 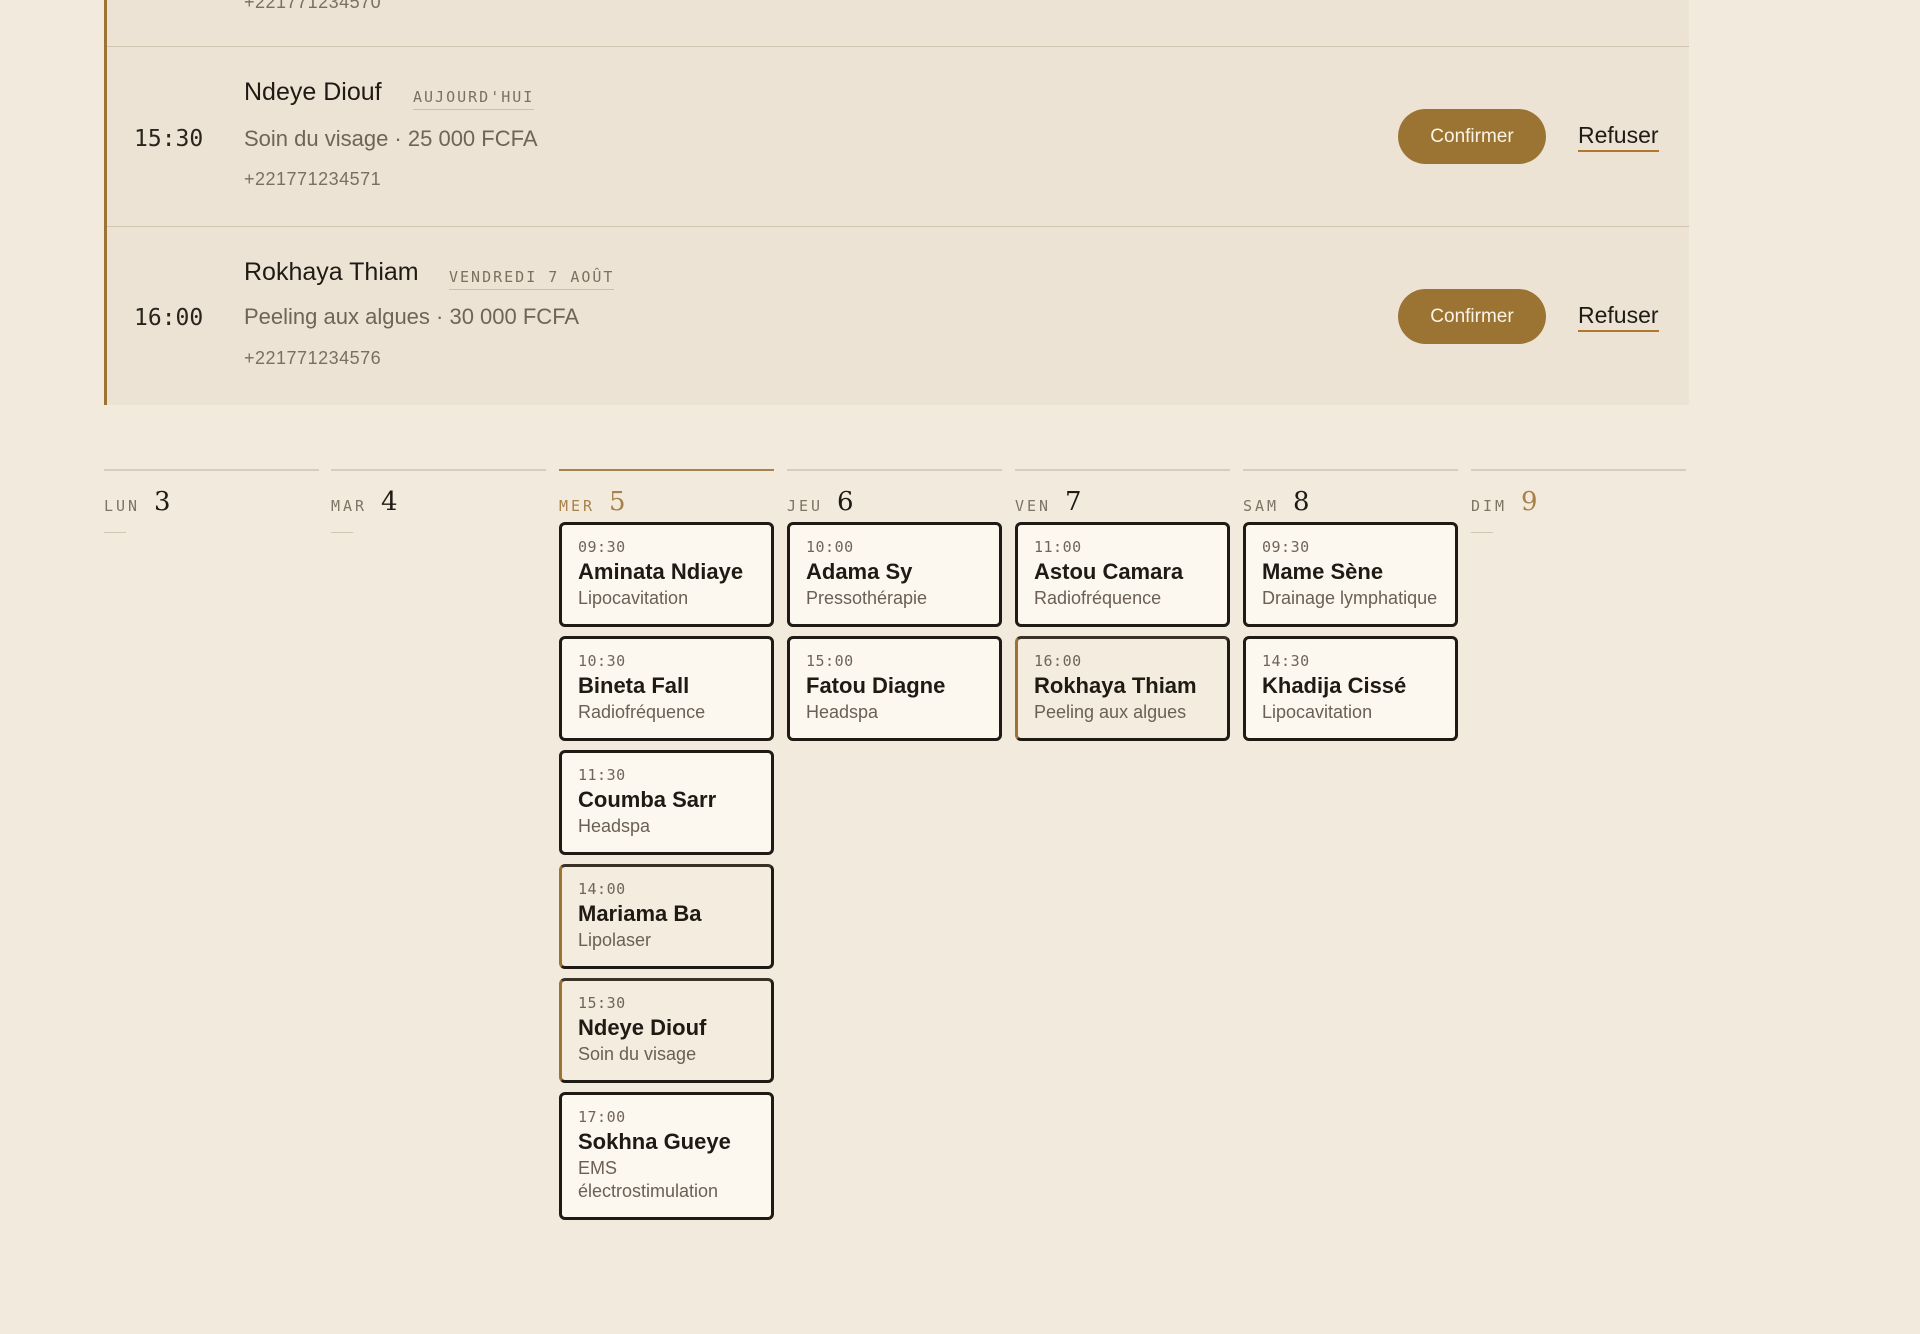 What do you see at coordinates (666, 495) in the screenshot?
I see `day-header: MER 5` at bounding box center [666, 495].